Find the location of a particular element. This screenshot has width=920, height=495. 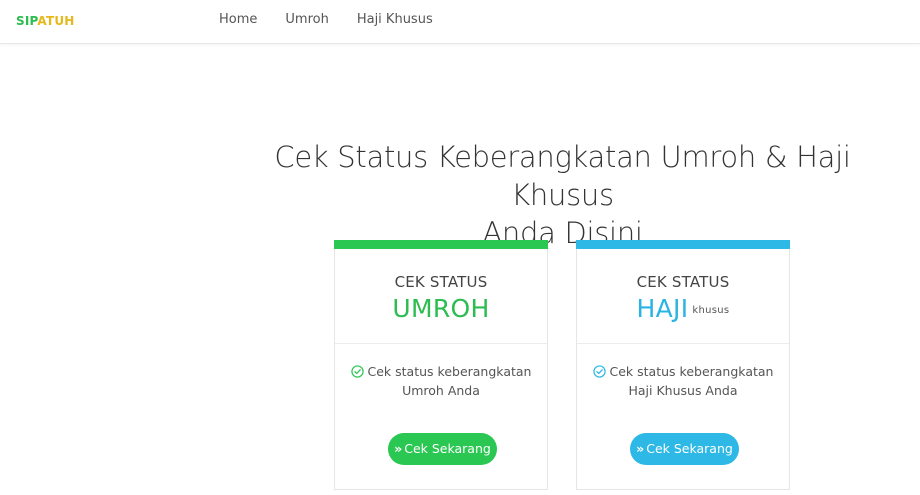

cek-sekarang-haji-label: Cek Sekarang is located at coordinates (689, 448).